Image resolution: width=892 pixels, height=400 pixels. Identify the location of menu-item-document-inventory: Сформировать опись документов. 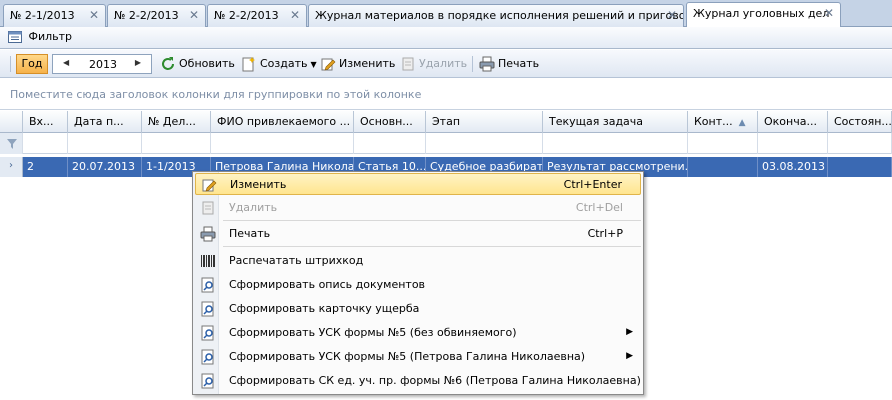
(418, 285).